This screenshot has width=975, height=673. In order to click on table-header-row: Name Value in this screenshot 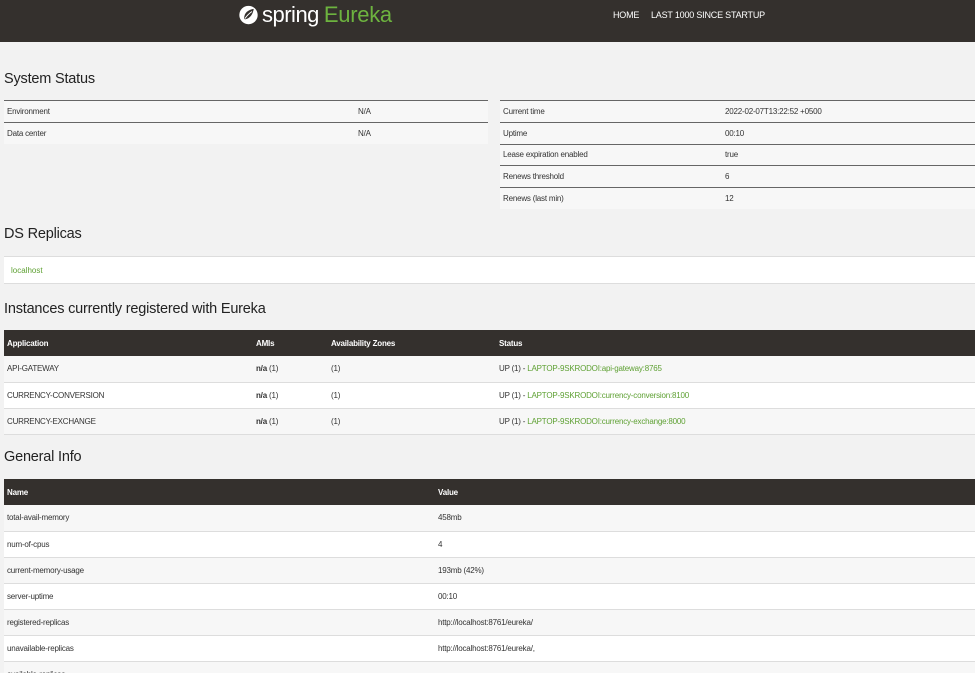, I will do `click(489, 492)`.